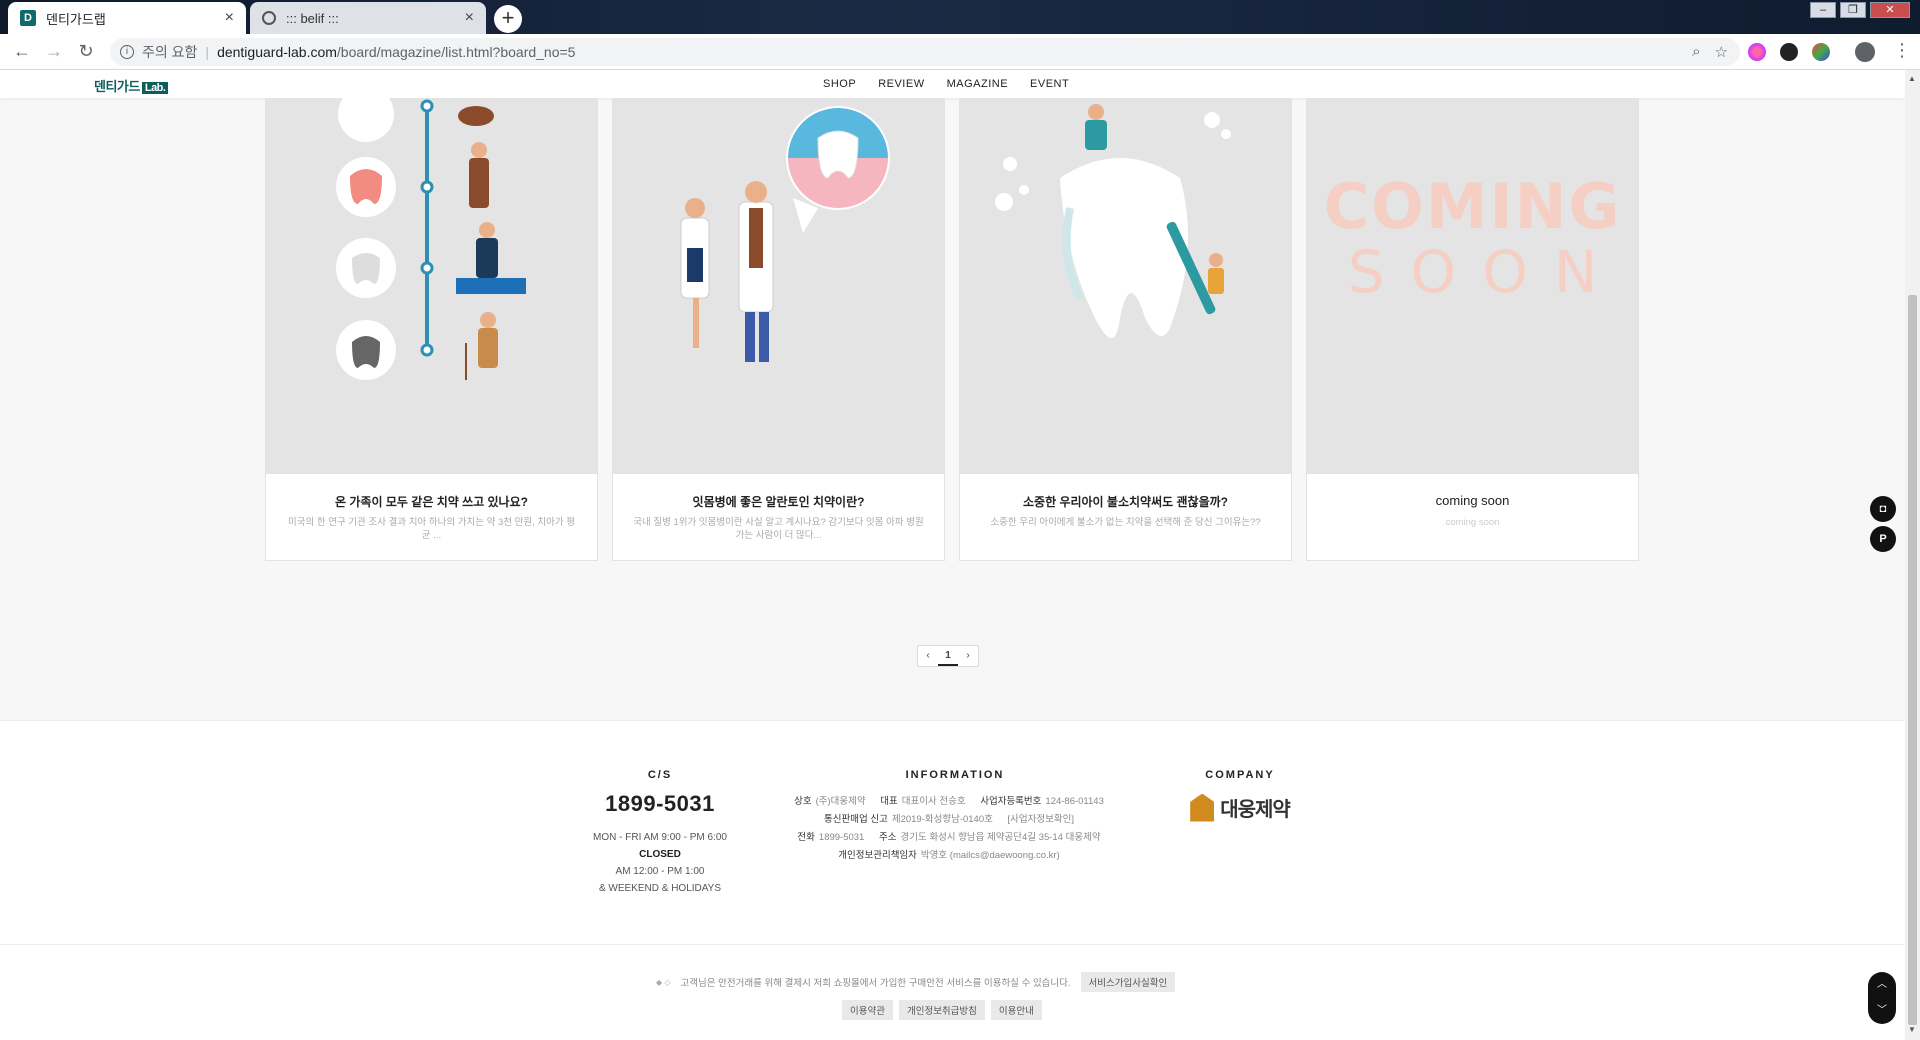 Image resolution: width=1920 pixels, height=1040 pixels. What do you see at coordinates (660, 837) in the screenshot?
I see `cs-weekday-hours: MON - FRI AM 9:00 - PM 6:00` at bounding box center [660, 837].